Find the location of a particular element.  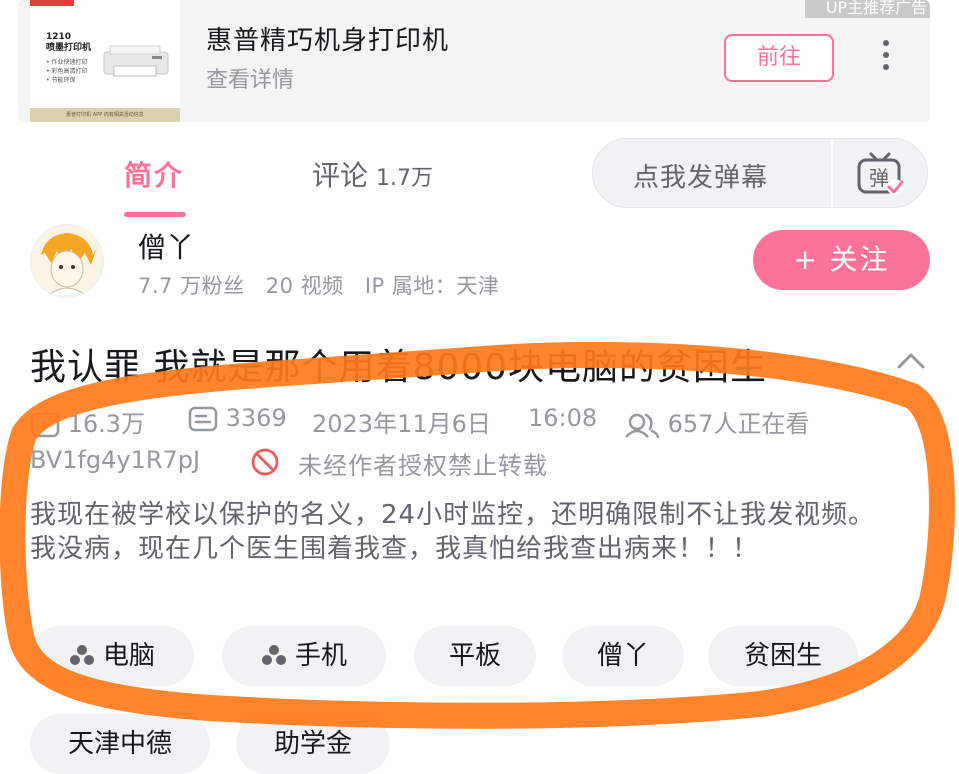

publish-date: 2023年11月6日 is located at coordinates (401, 424).